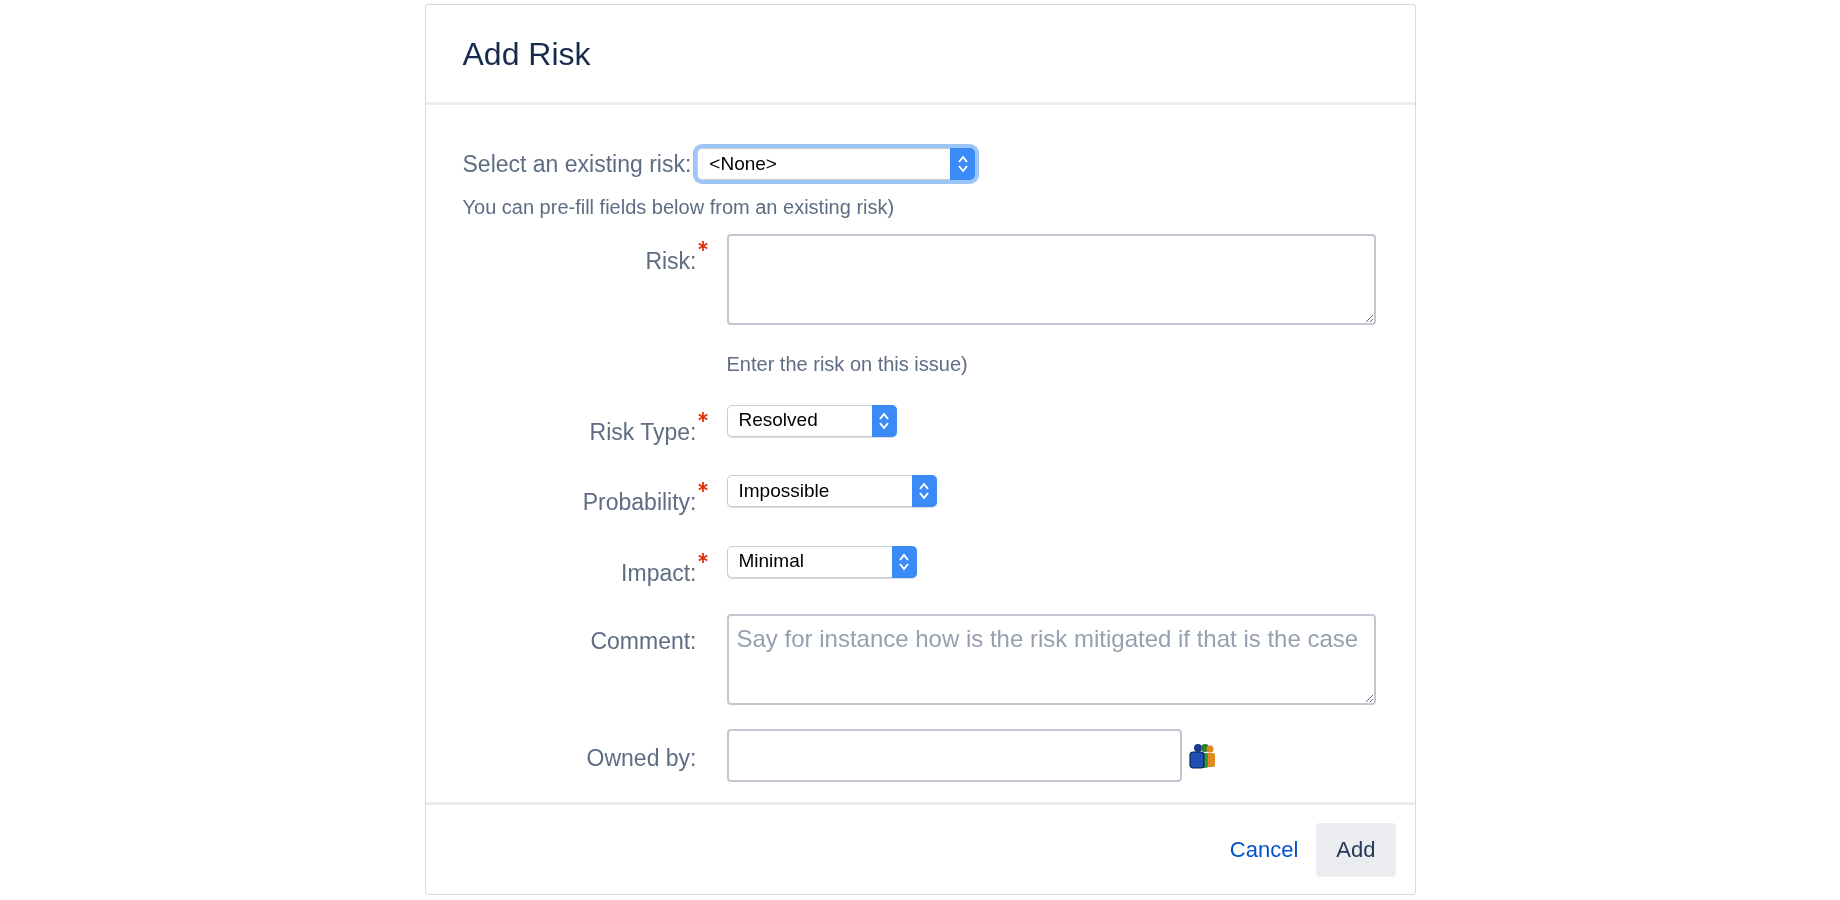  What do you see at coordinates (954, 755) in the screenshot?
I see `user-input-field` at bounding box center [954, 755].